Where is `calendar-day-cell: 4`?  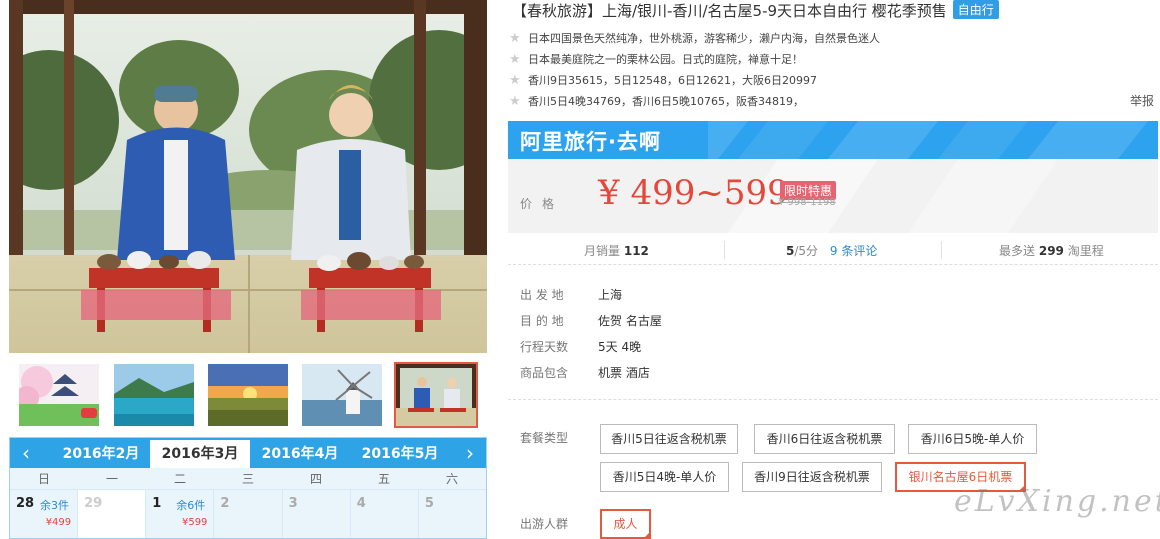 calendar-day-cell: 4 is located at coordinates (384, 514).